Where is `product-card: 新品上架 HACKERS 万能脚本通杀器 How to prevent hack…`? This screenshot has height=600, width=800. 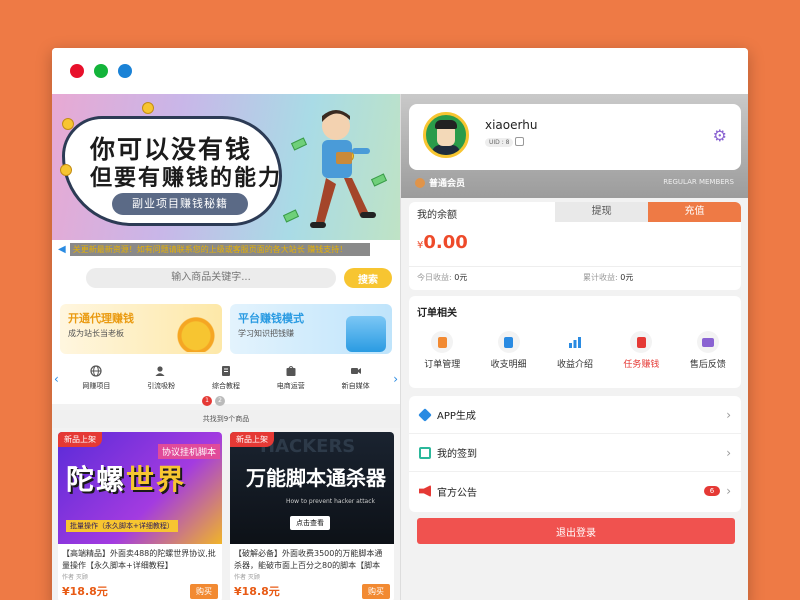
product-card: 新品上架 HACKERS 万能脚本通杀器 How to prevent hack… is located at coordinates (312, 516).